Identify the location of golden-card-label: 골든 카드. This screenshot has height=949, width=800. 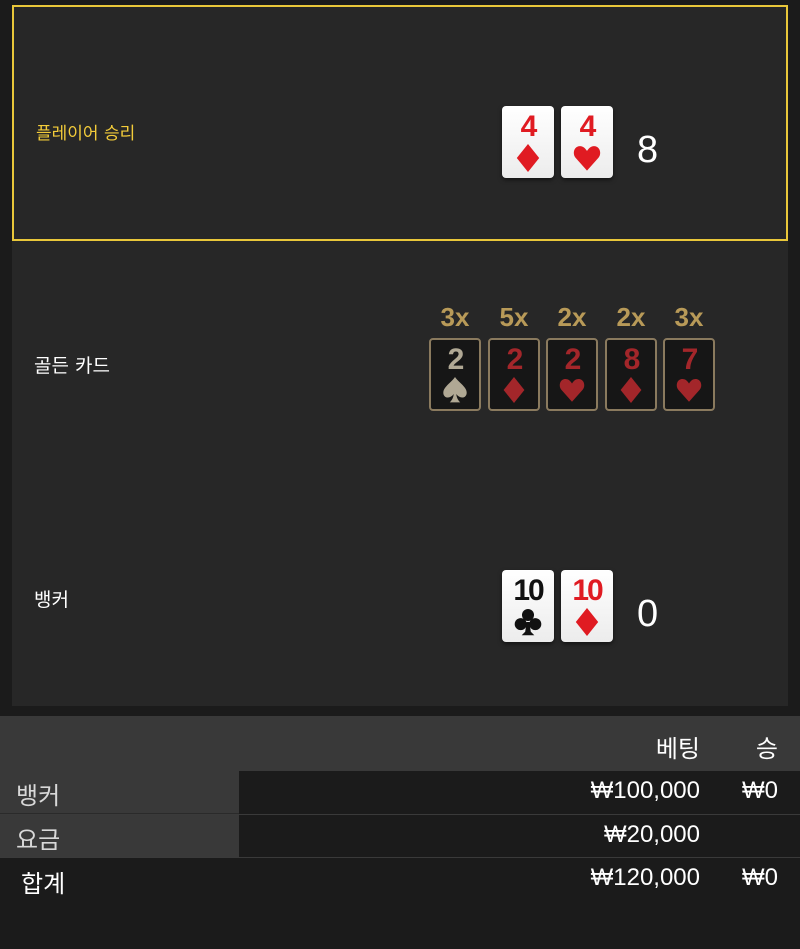
(72, 366).